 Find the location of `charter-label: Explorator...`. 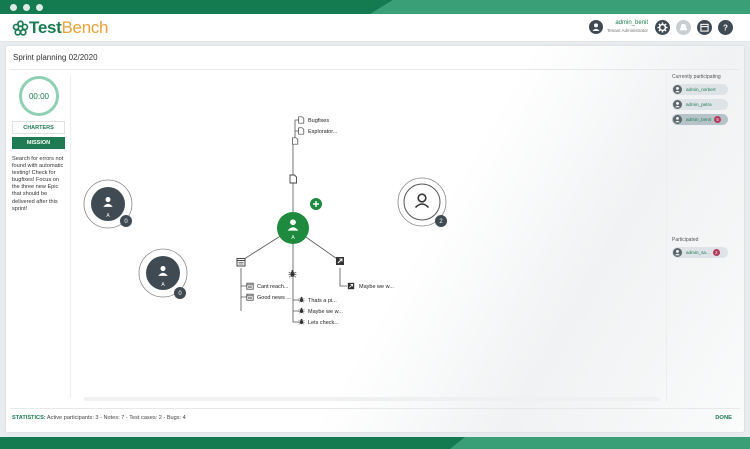

charter-label: Explorator... is located at coordinates (323, 132).